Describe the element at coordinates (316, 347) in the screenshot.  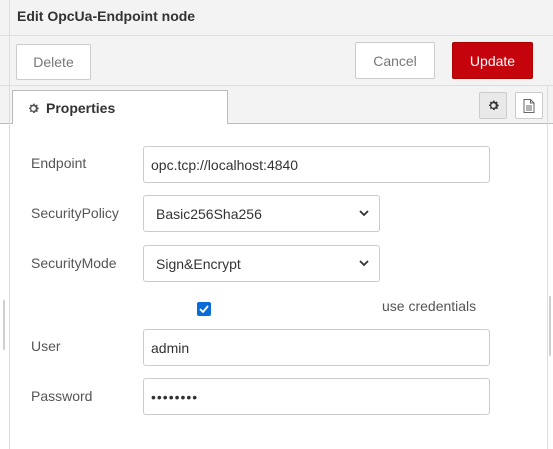
I see `user-input` at that location.